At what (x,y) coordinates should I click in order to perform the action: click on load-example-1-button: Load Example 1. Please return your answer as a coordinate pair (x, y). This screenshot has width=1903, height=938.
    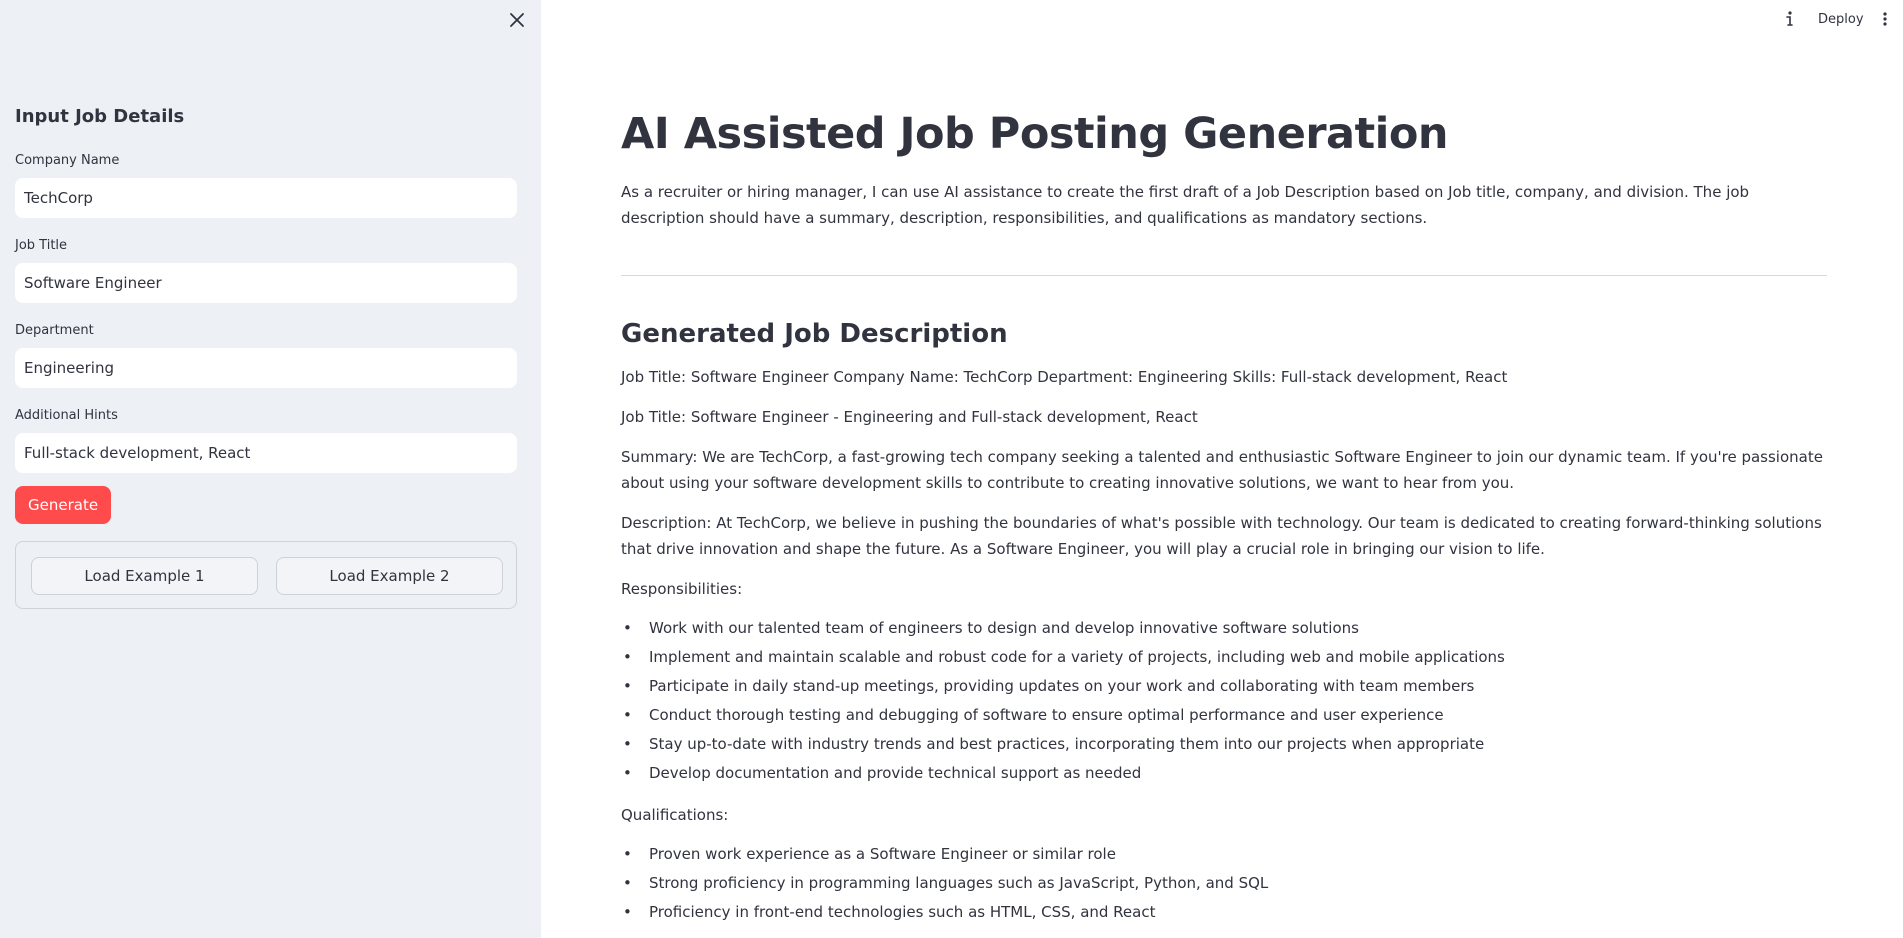
    Looking at the image, I should click on (144, 576).